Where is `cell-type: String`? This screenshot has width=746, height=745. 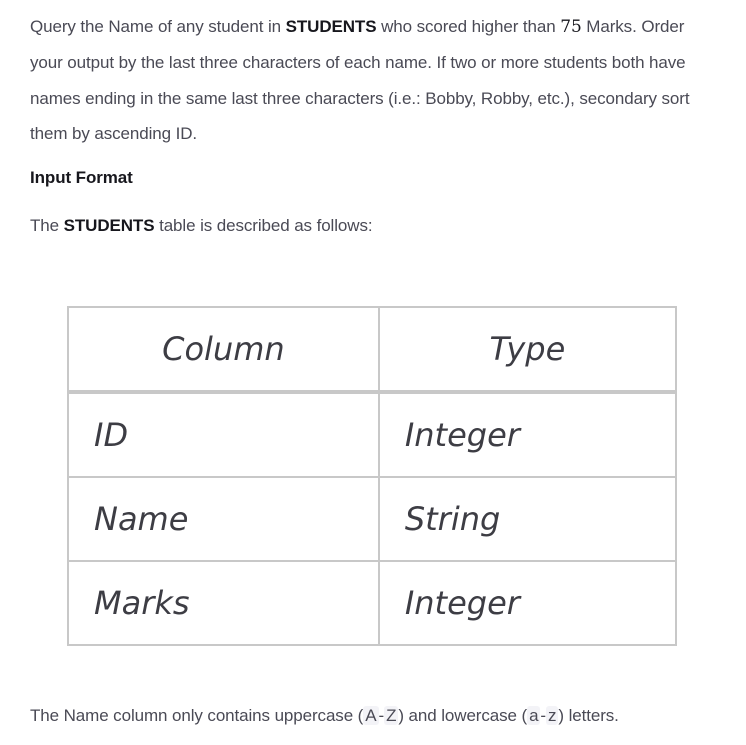 cell-type: String is located at coordinates (527, 519).